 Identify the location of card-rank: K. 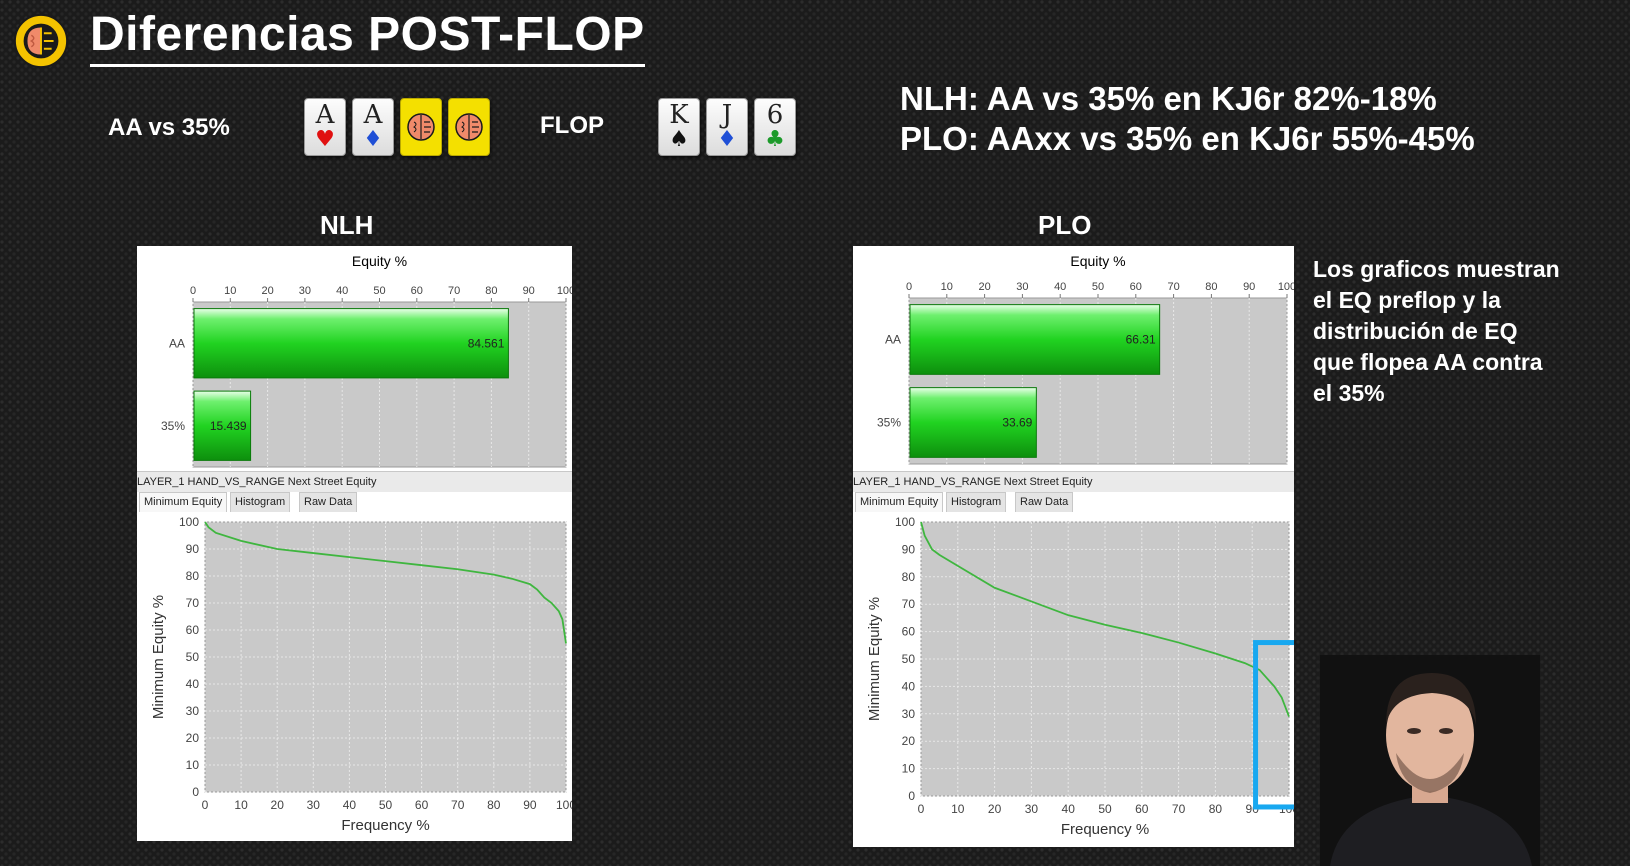
(679, 115).